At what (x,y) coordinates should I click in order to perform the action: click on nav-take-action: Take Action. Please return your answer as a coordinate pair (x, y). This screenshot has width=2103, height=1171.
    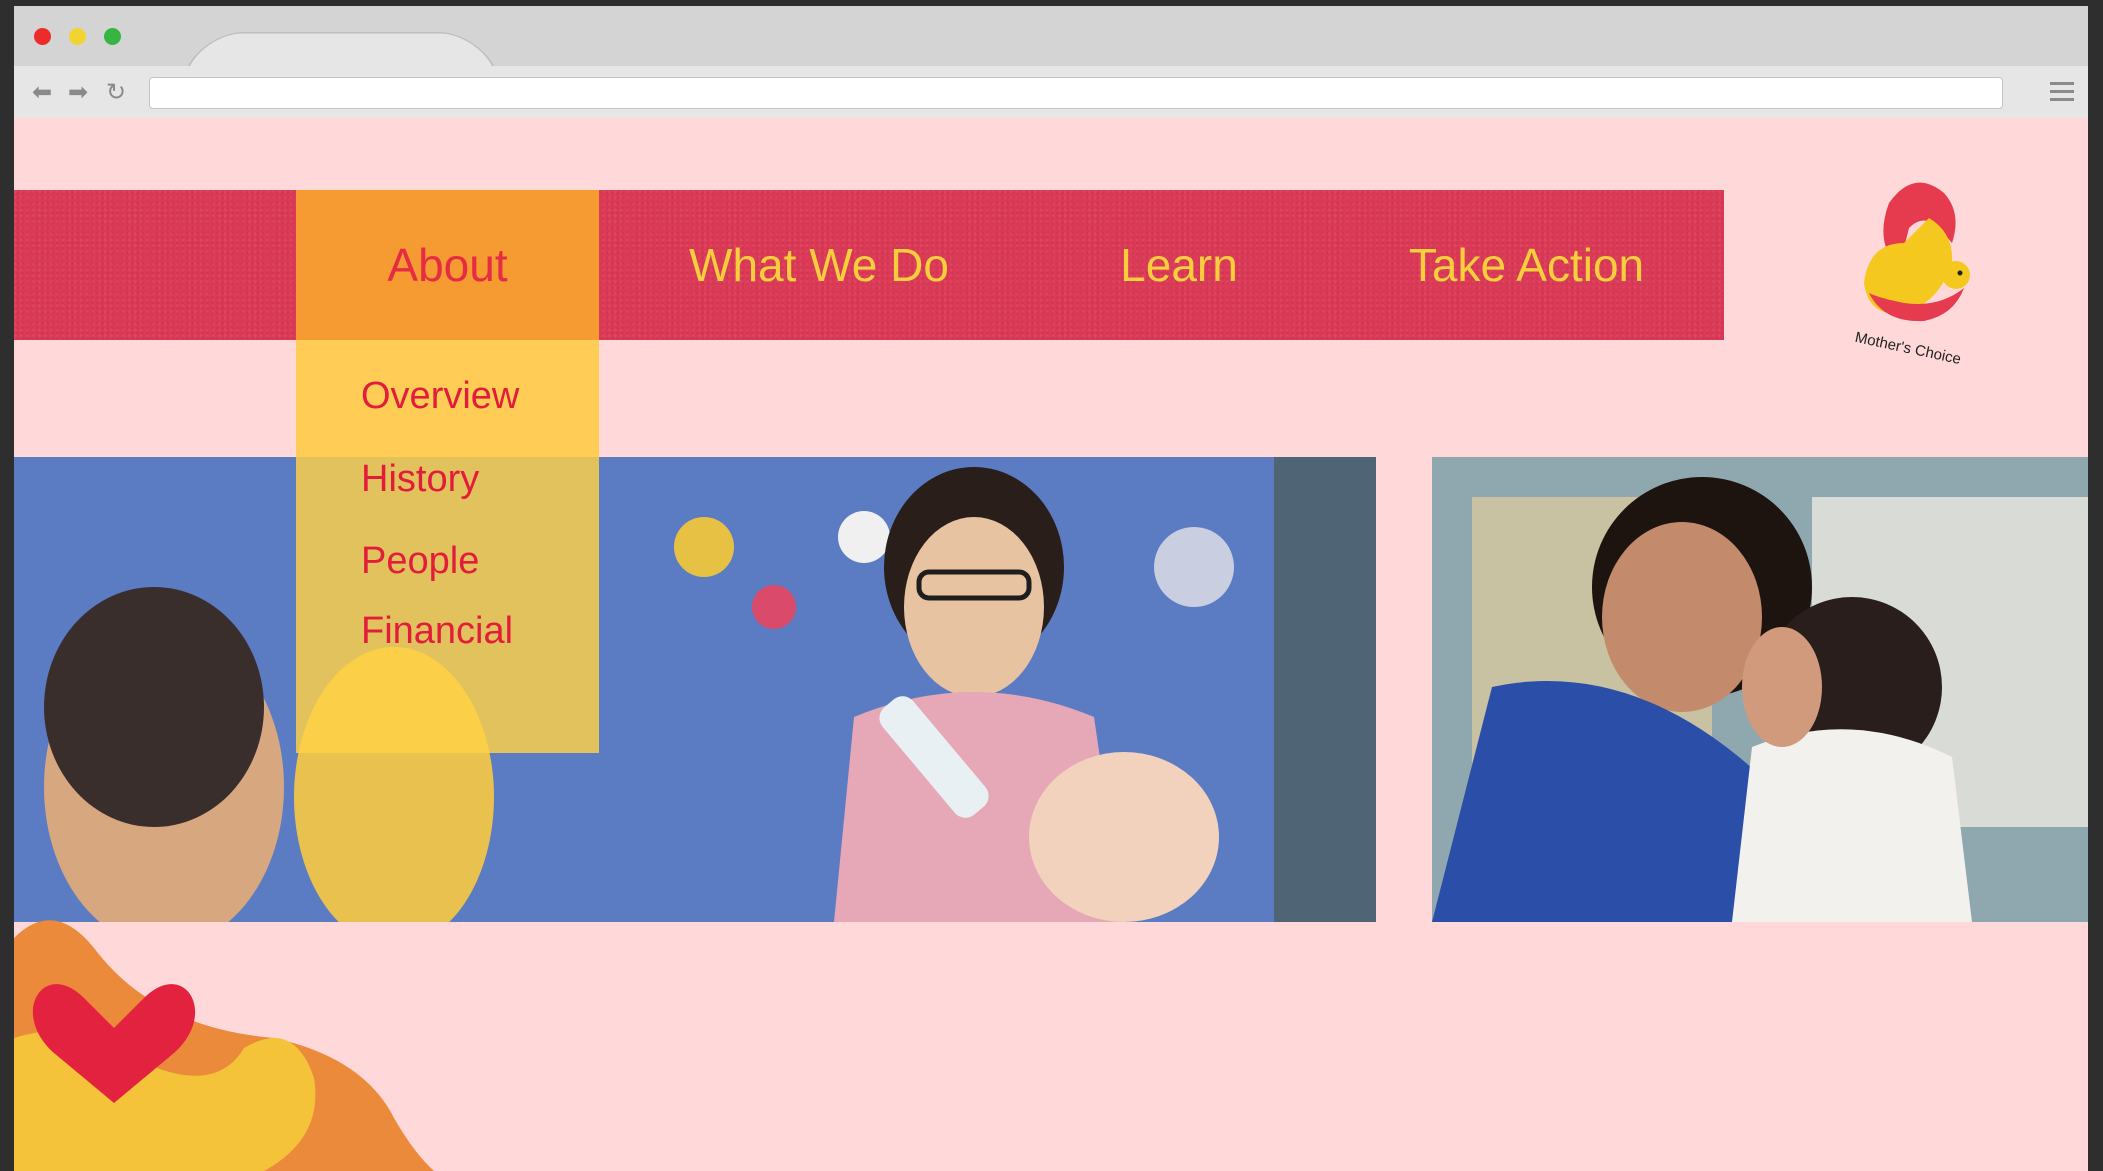
    Looking at the image, I should click on (1526, 265).